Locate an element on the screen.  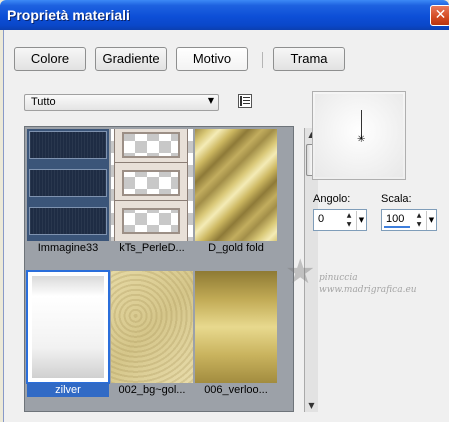
pattern-tile-gold-fold: D_gold fold is located at coordinates (236, 191).